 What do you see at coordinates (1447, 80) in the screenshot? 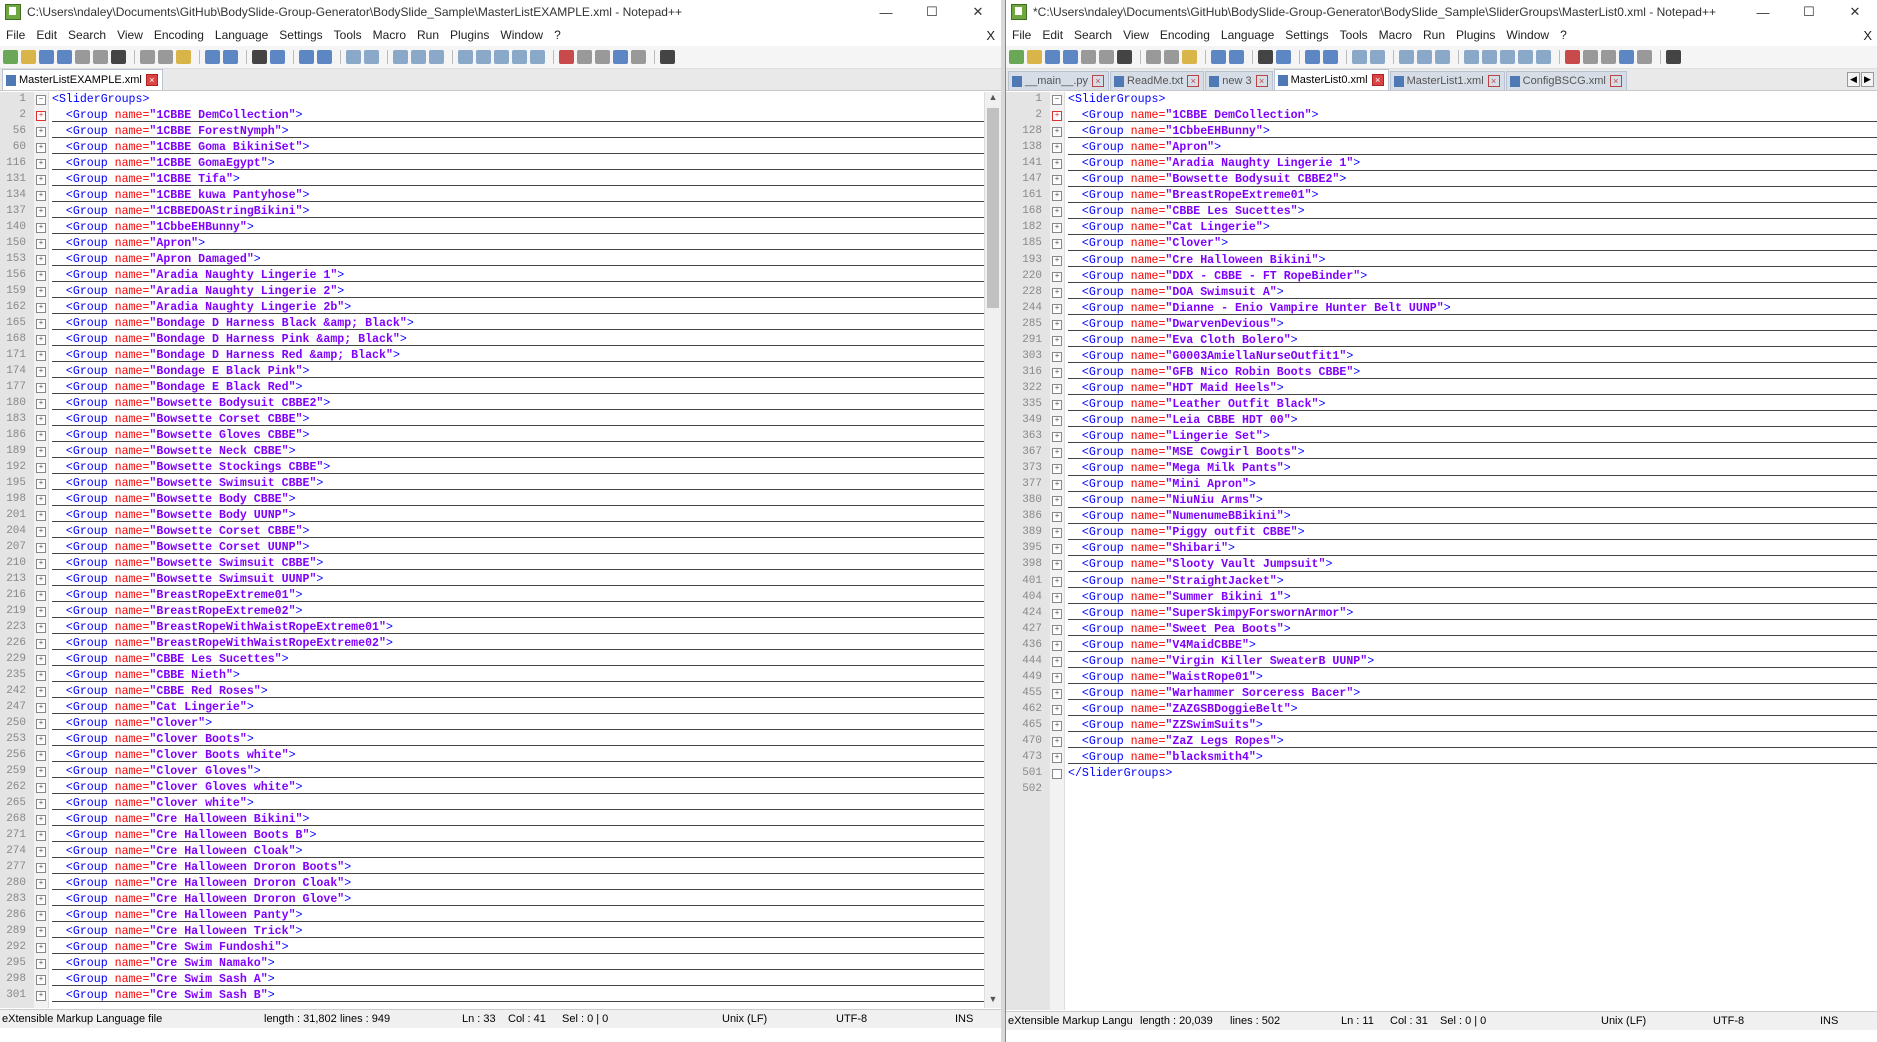
I see `tab-masterlist1-xml: MasterList1.xml ×` at bounding box center [1447, 80].